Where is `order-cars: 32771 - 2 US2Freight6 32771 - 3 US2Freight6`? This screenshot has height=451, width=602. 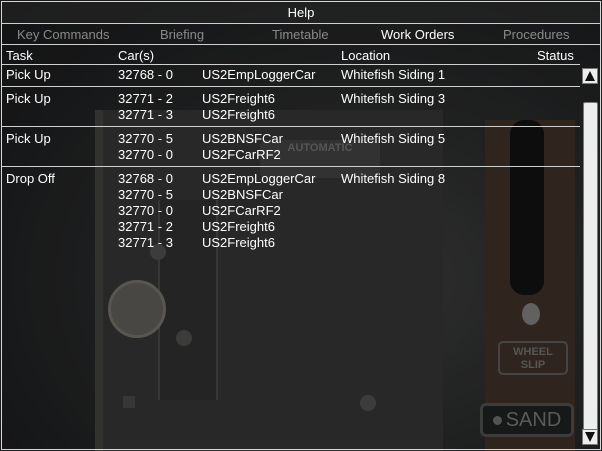 order-cars: 32771 - 2 US2Freight6 32771 - 3 US2Freight6 is located at coordinates (349, 107).